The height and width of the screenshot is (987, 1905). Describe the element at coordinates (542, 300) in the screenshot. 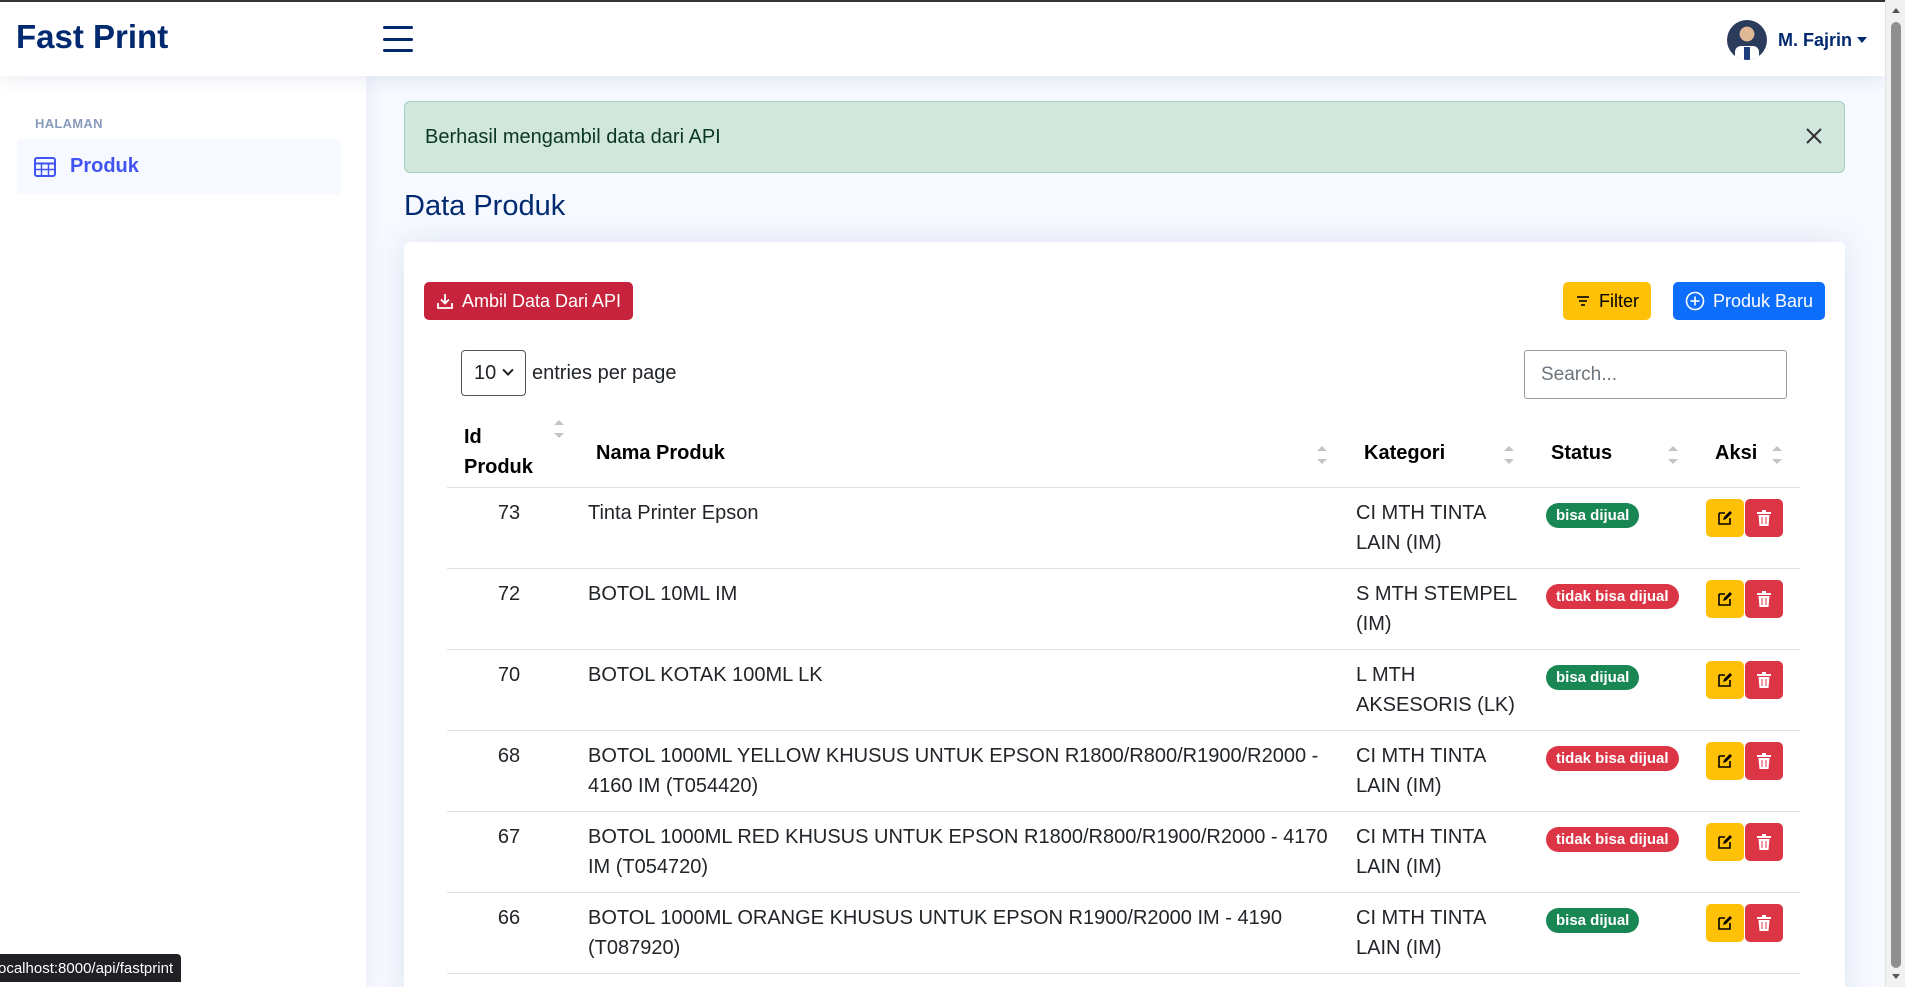

I see `fetch-api-label: Ambil Data Dari API` at that location.